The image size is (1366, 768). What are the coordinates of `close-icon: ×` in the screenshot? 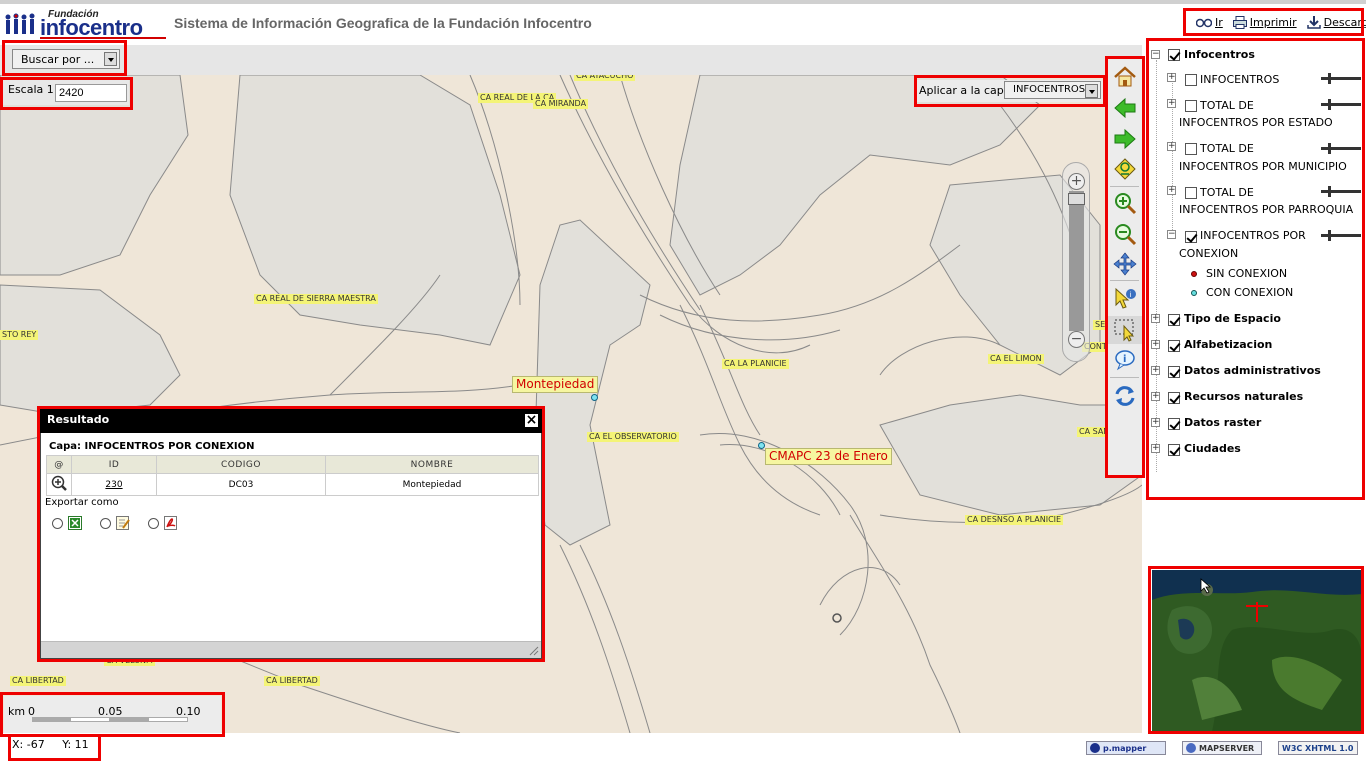 It's located at (531, 420).